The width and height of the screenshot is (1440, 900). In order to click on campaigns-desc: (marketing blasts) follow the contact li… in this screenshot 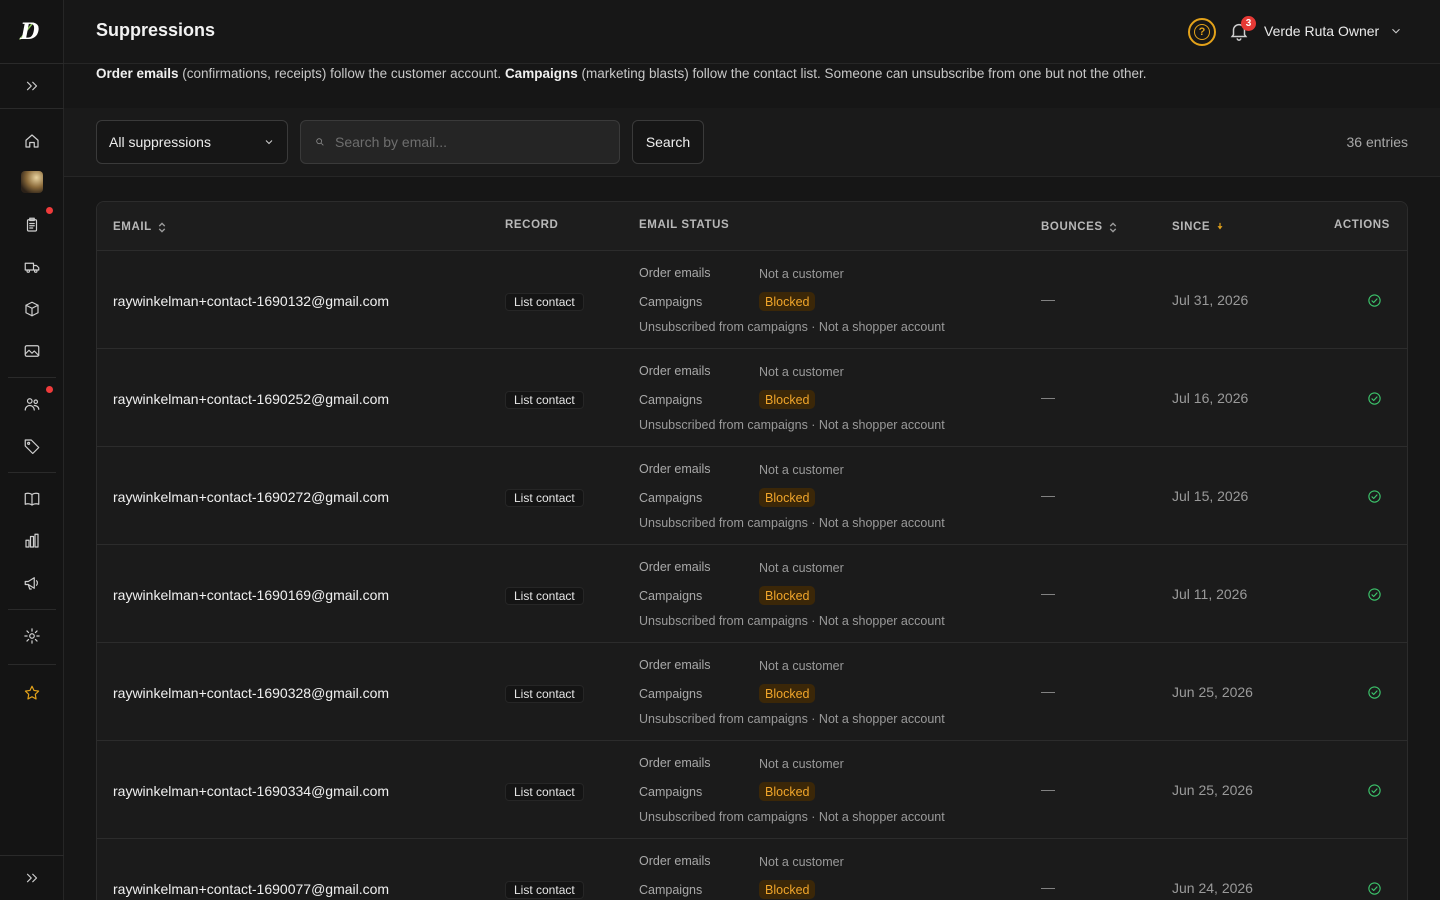, I will do `click(862, 73)`.